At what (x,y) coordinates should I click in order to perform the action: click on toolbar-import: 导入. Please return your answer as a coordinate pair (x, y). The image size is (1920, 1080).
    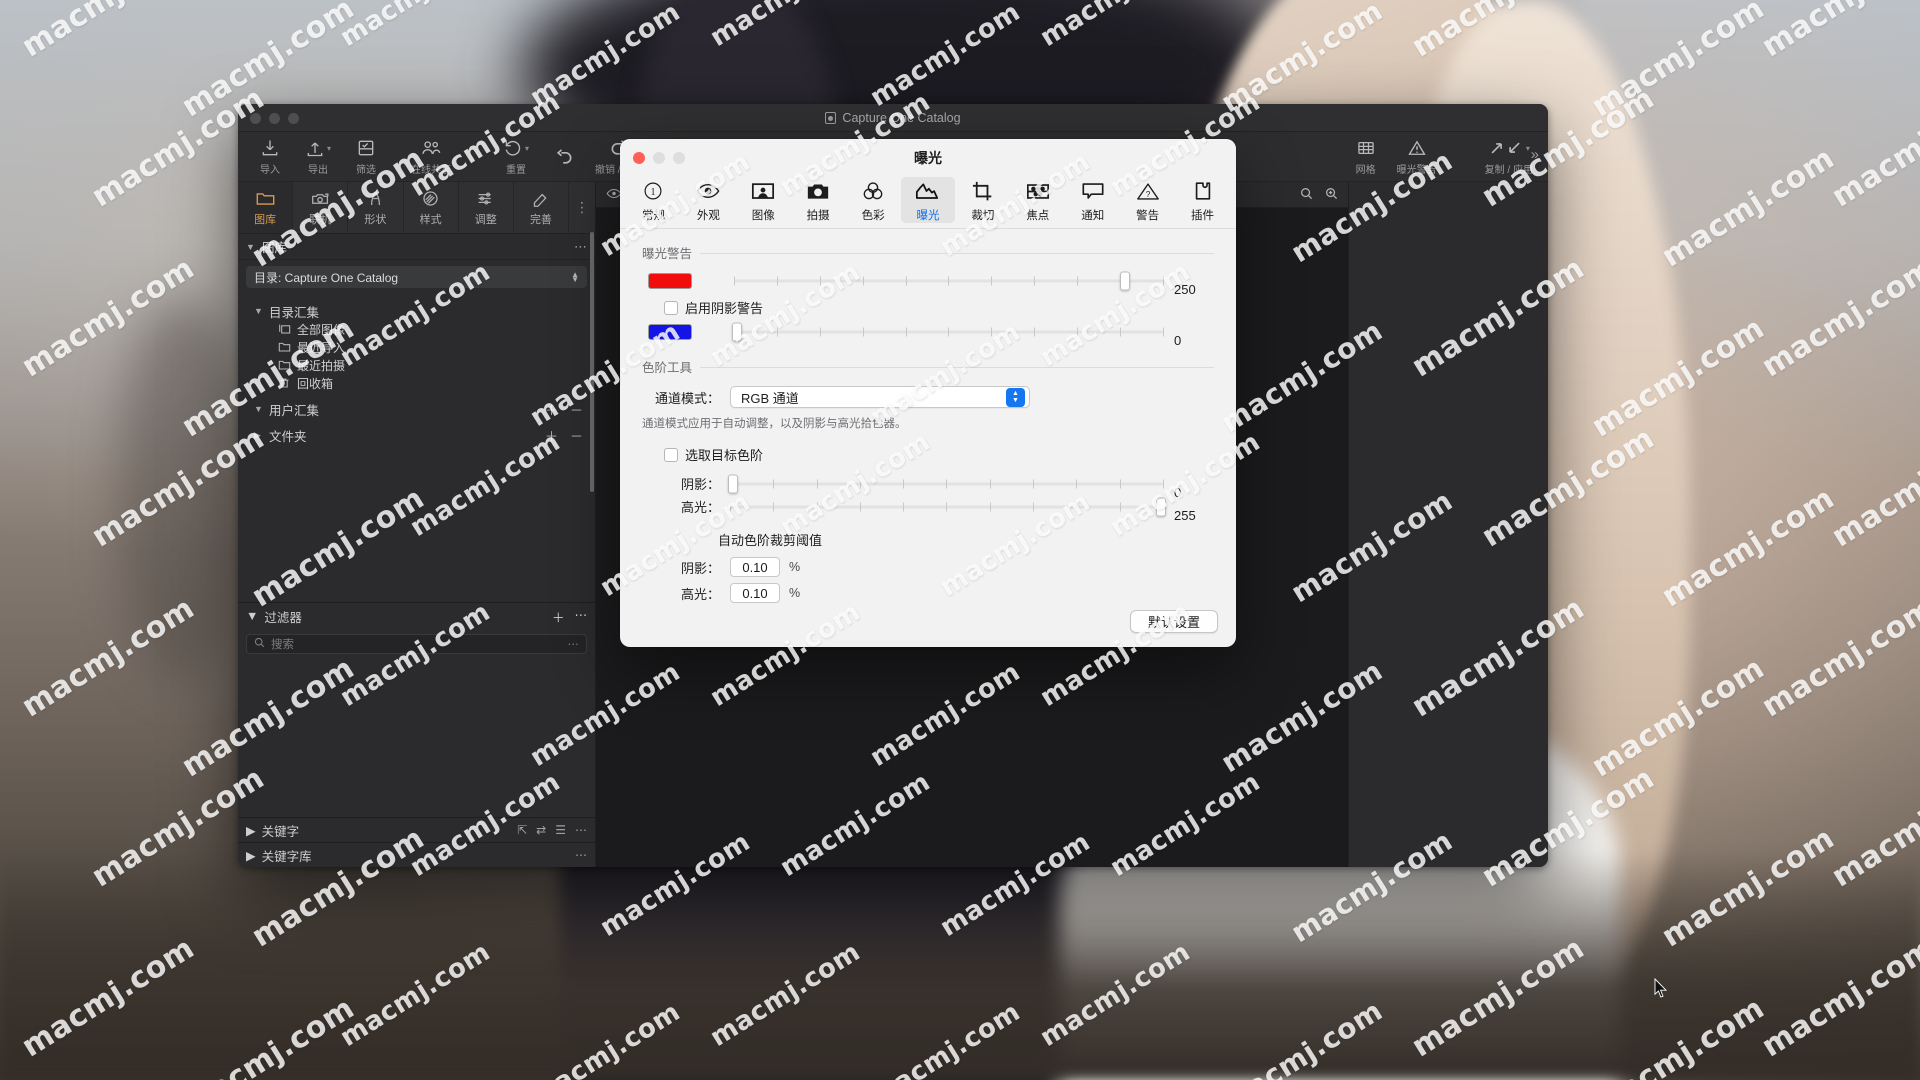
    Looking at the image, I should click on (270, 157).